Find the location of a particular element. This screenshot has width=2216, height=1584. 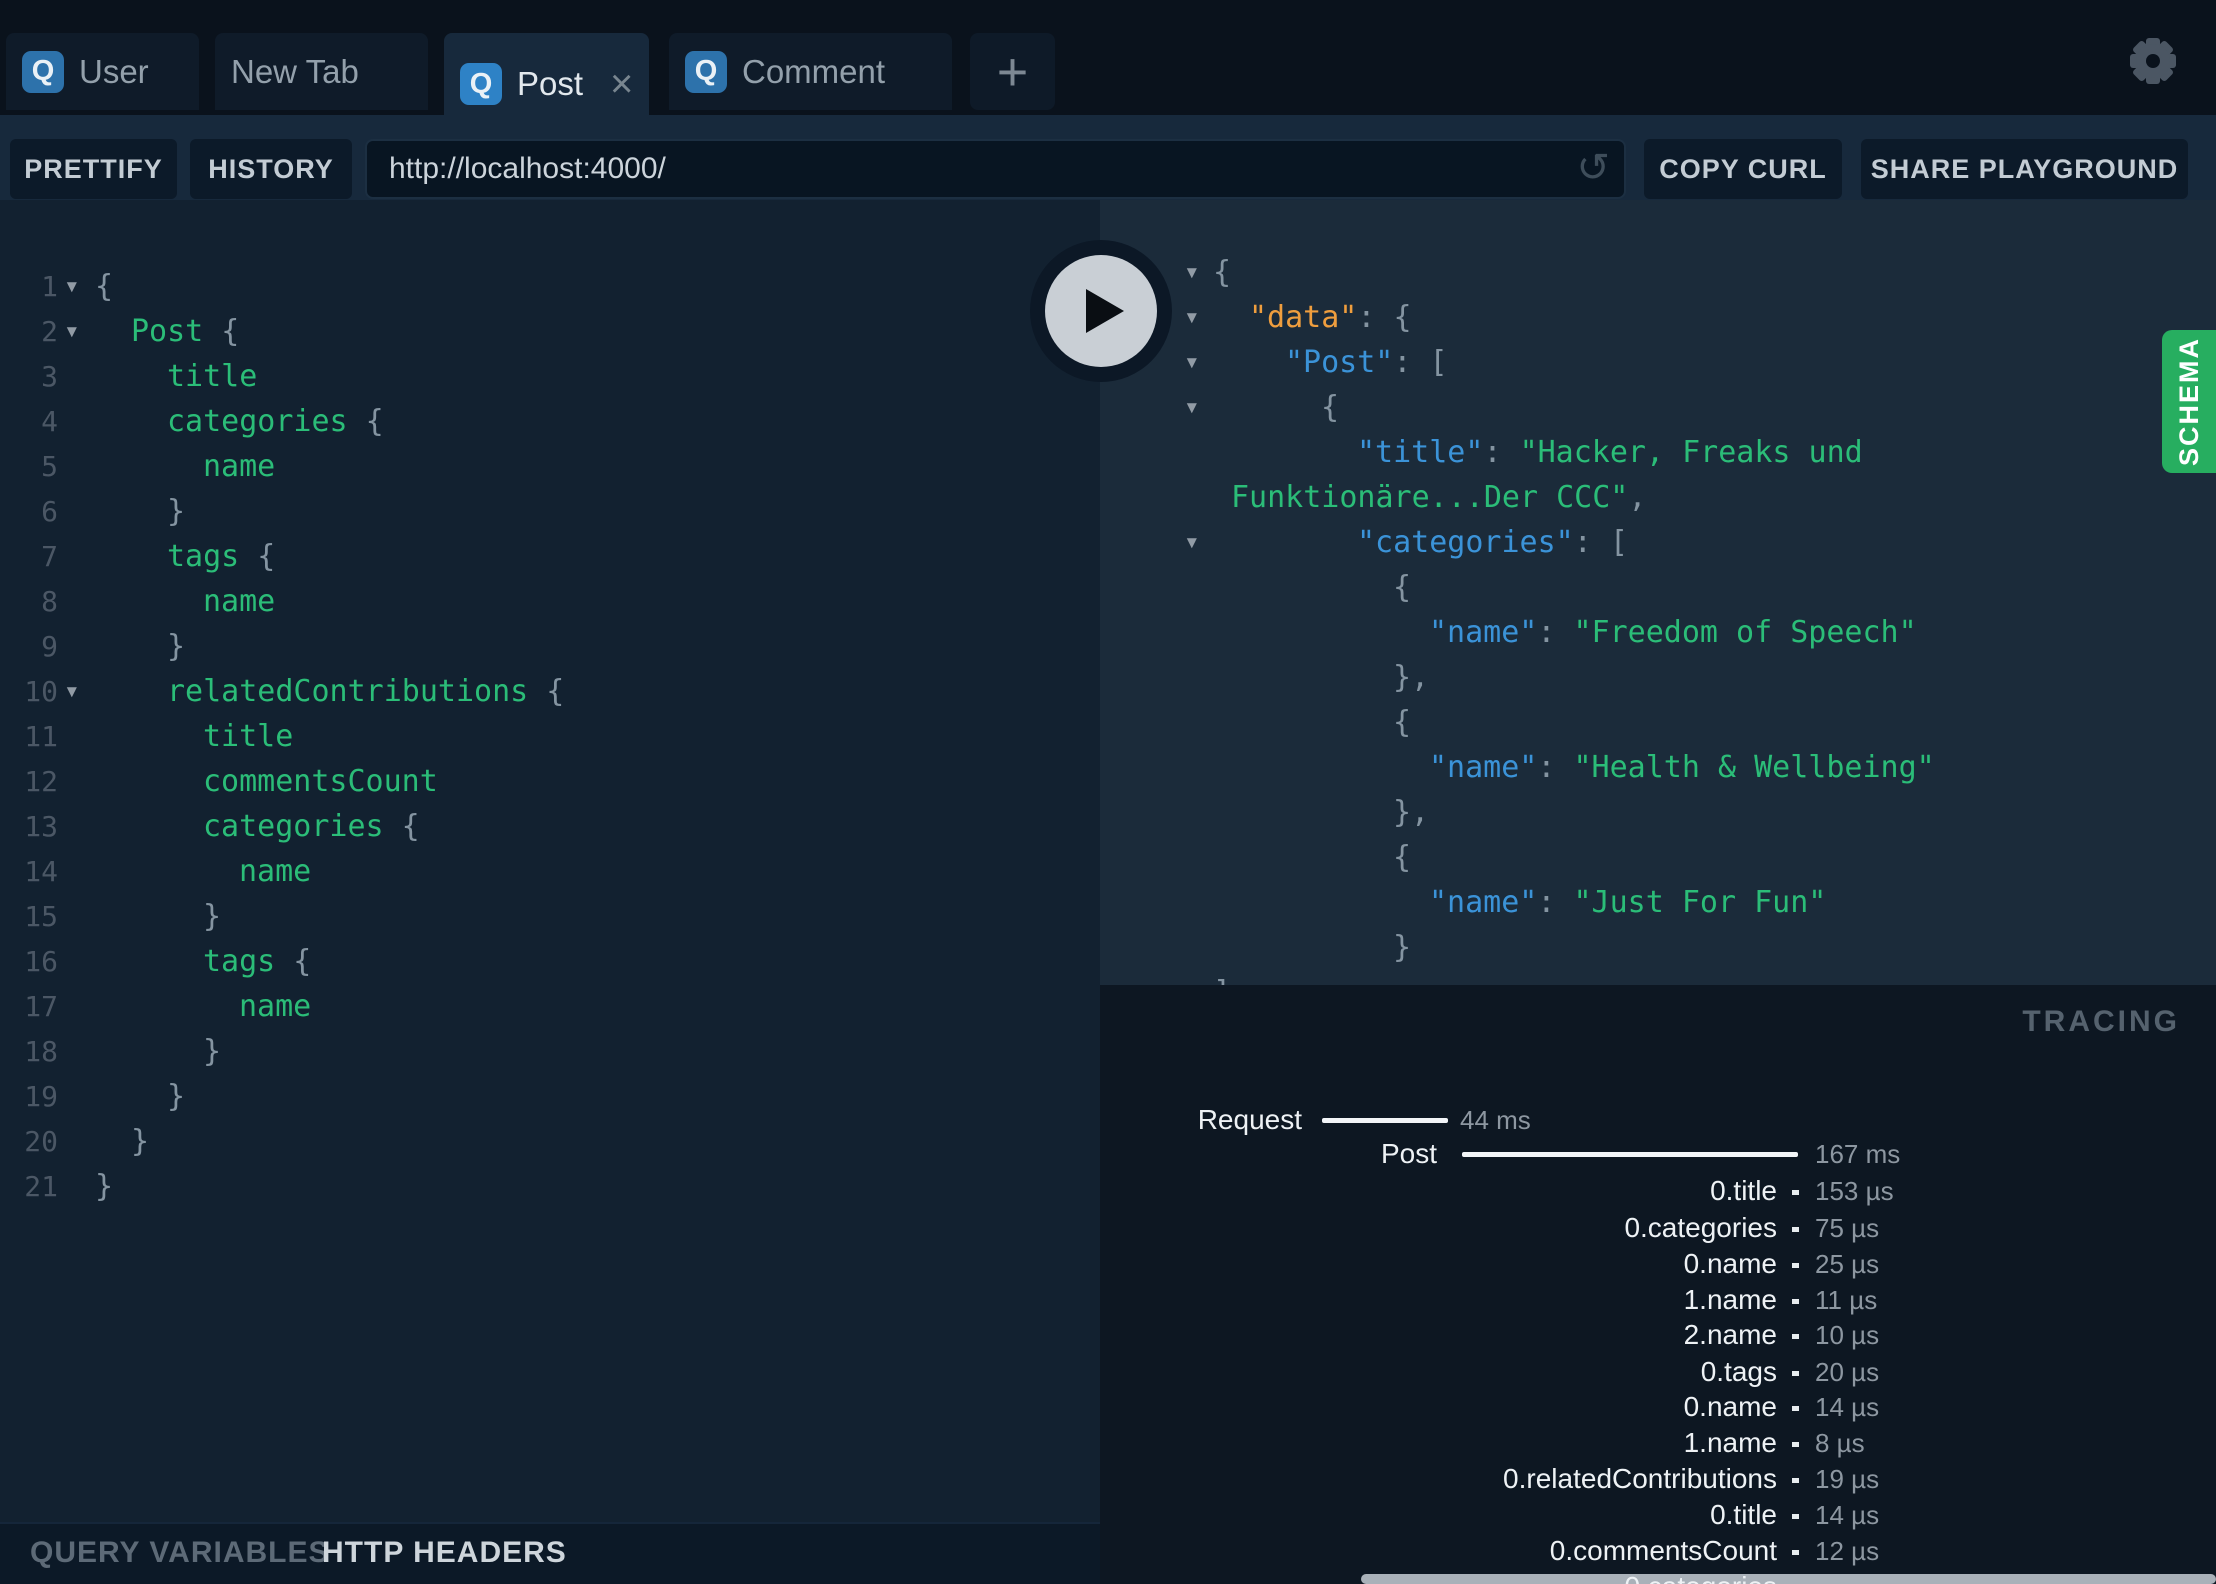

editor-line: 7 tags { is located at coordinates (550, 556).